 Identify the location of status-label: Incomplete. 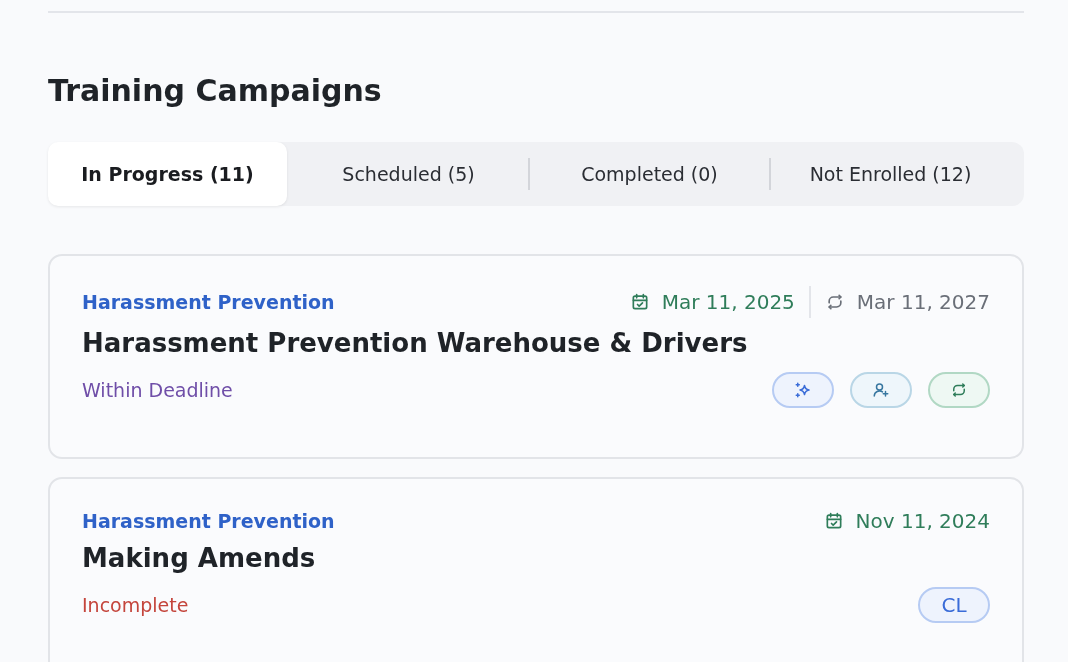
(135, 605).